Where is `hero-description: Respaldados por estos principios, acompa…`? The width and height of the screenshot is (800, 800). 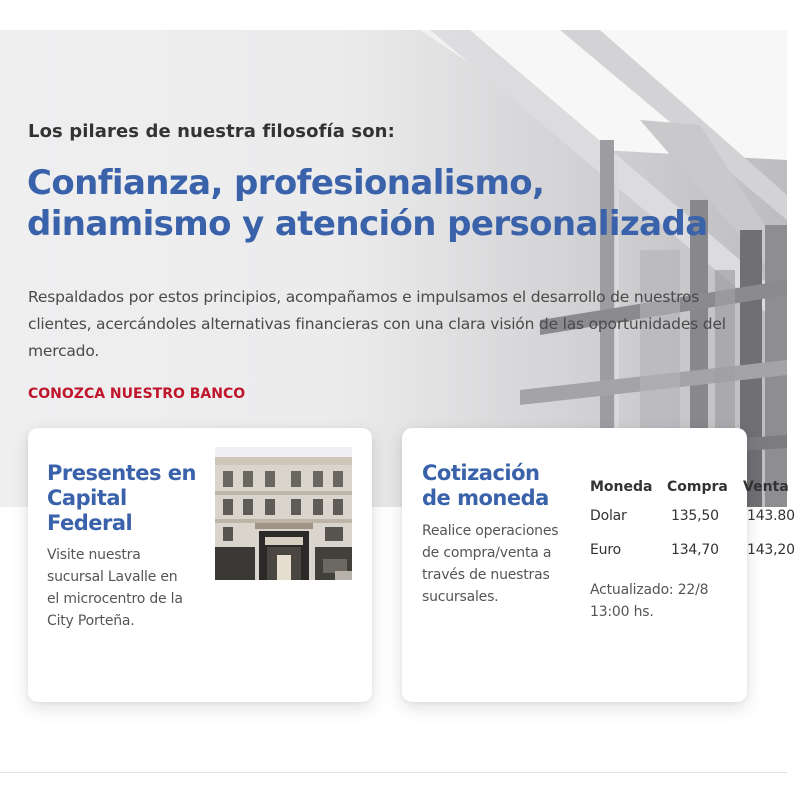 hero-description: Respaldados por estos principios, acompa… is located at coordinates (377, 324).